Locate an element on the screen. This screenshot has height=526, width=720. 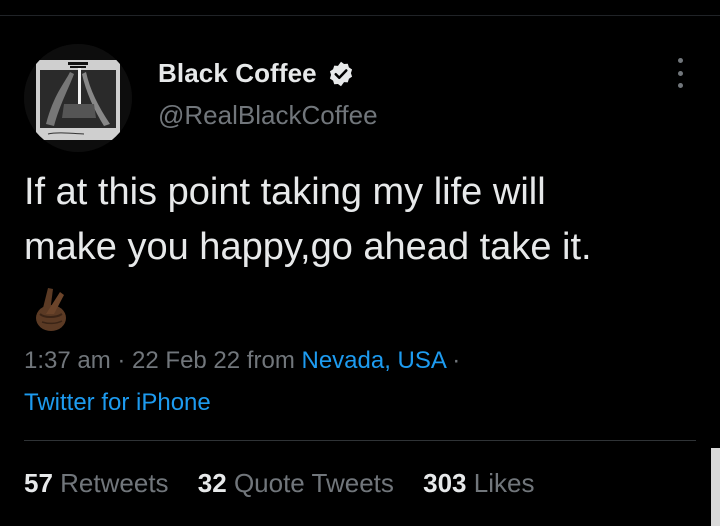
likes-stat: 303 Likes is located at coordinates (478, 483).